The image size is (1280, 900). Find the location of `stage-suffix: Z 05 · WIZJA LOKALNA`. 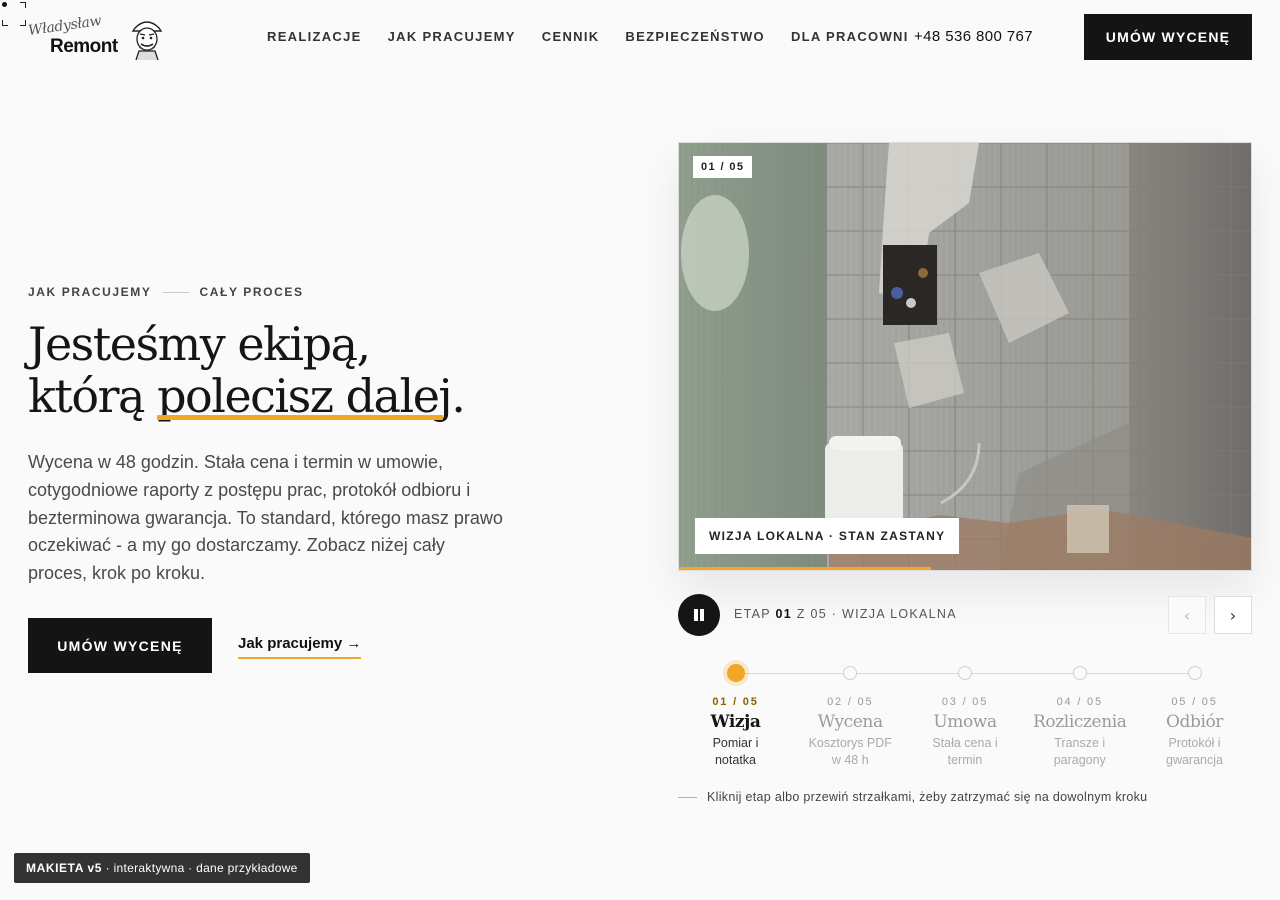

stage-suffix: Z 05 · WIZJA LOKALNA is located at coordinates (876, 614).